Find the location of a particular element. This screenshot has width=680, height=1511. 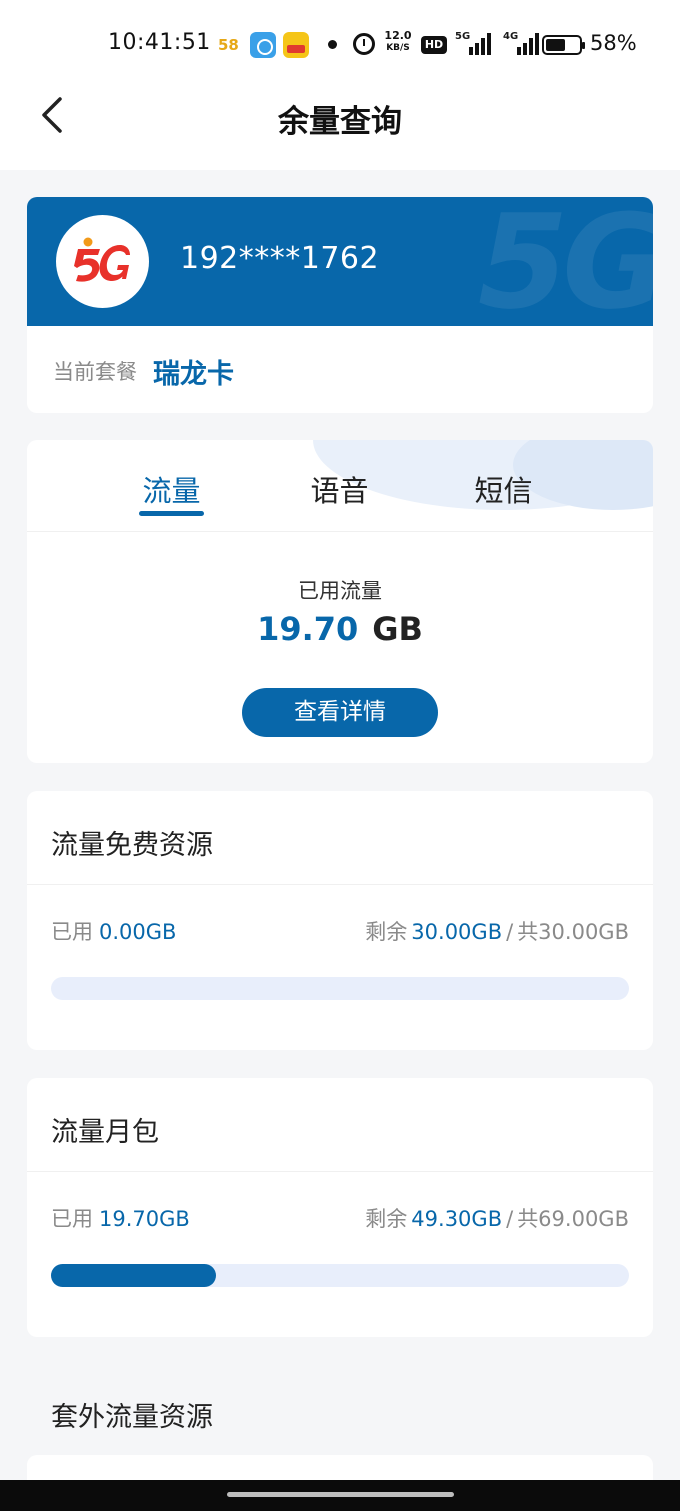

resource-stats: 已用 0.00GB 剩余 30.00GB / 共30.00GB is located at coordinates (340, 931).